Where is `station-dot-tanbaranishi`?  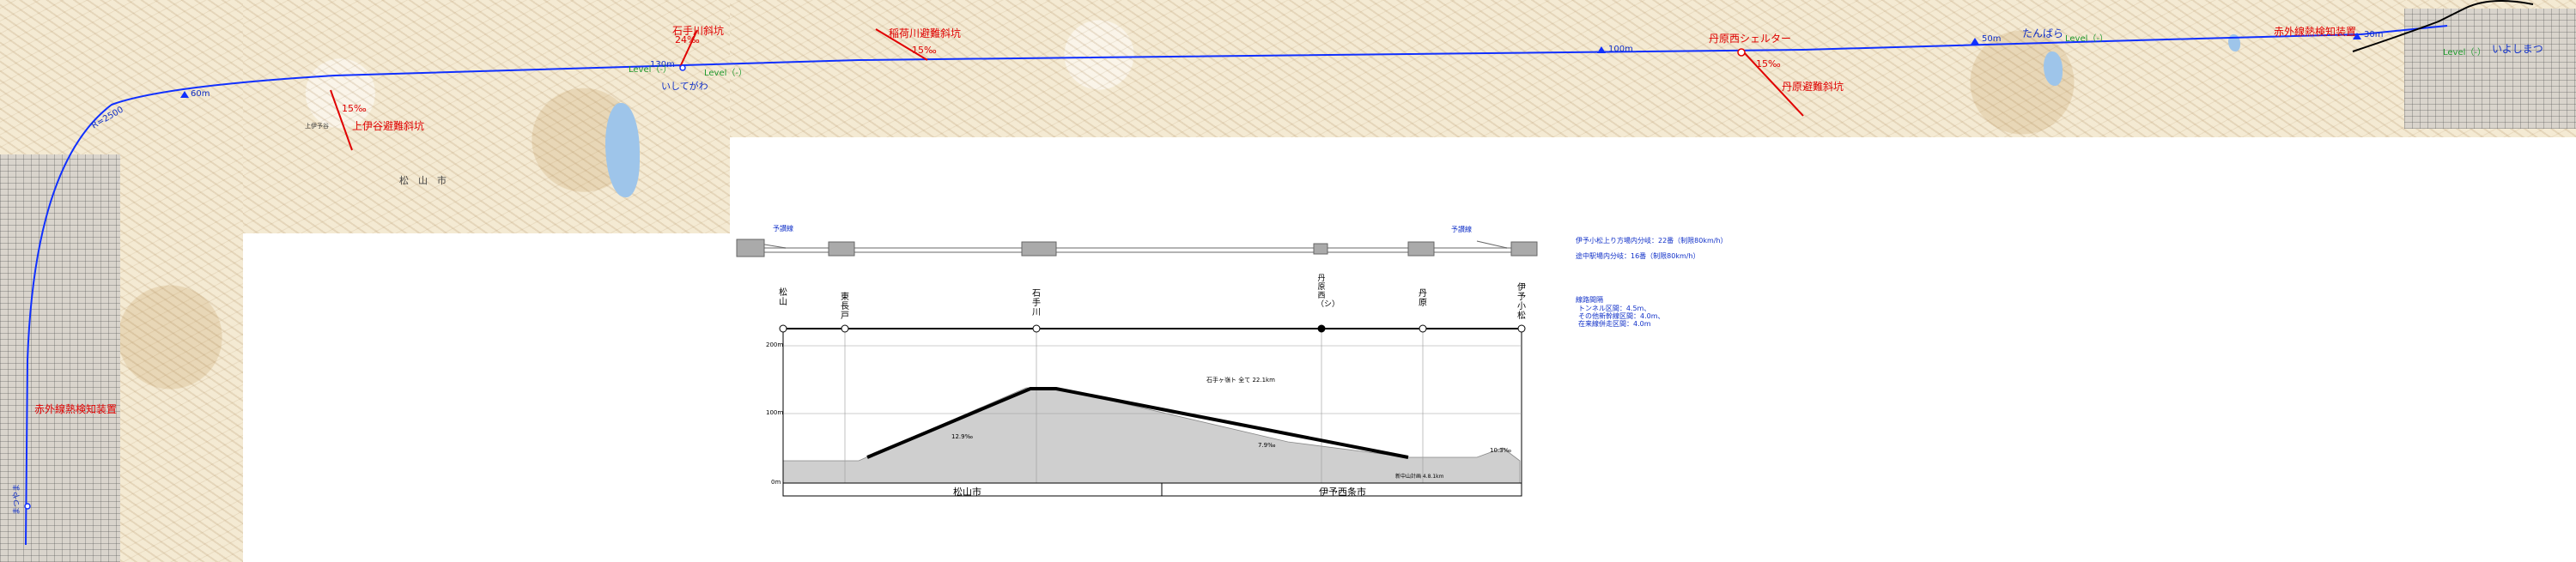
station-dot-tanbaranishi is located at coordinates (1321, 328).